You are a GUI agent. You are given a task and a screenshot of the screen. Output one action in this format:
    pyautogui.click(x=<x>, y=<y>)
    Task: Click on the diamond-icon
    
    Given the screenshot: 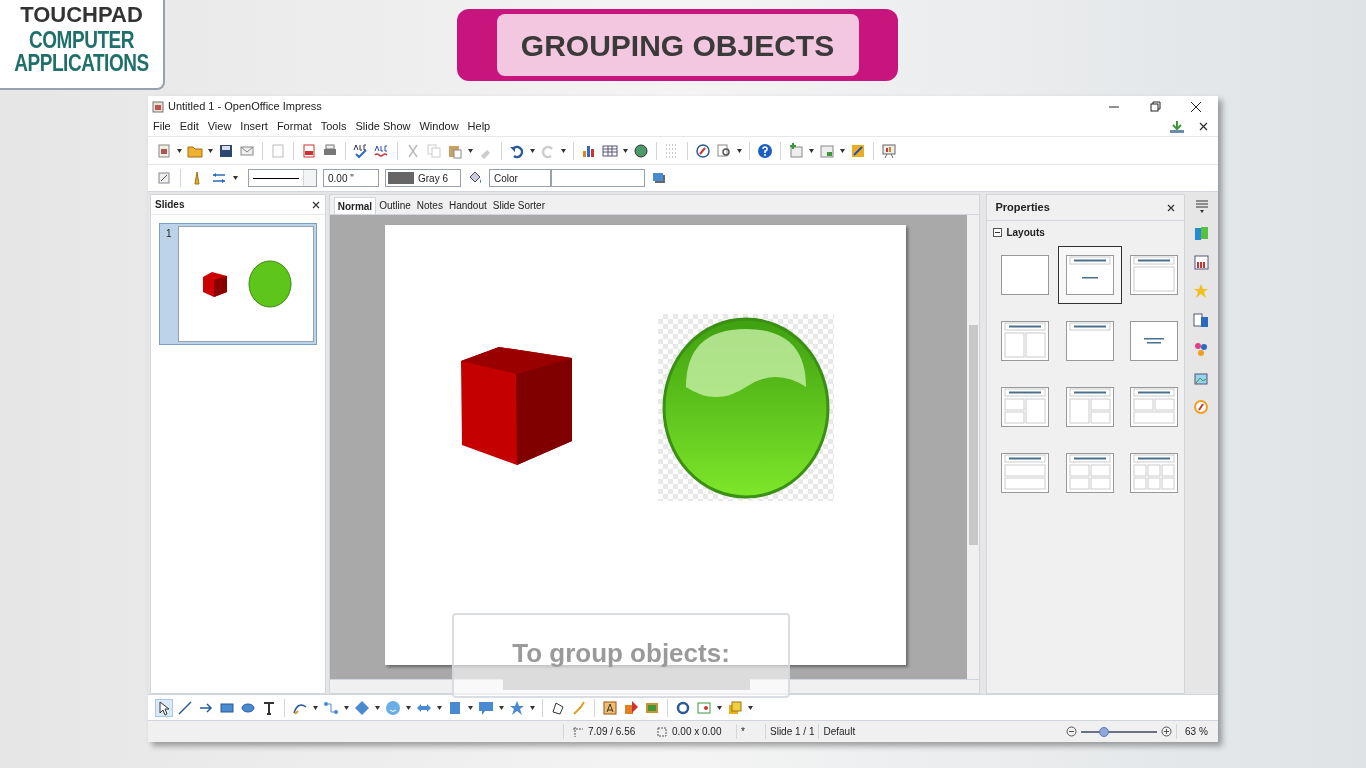 What is the action you would take?
    pyautogui.click(x=362, y=707)
    